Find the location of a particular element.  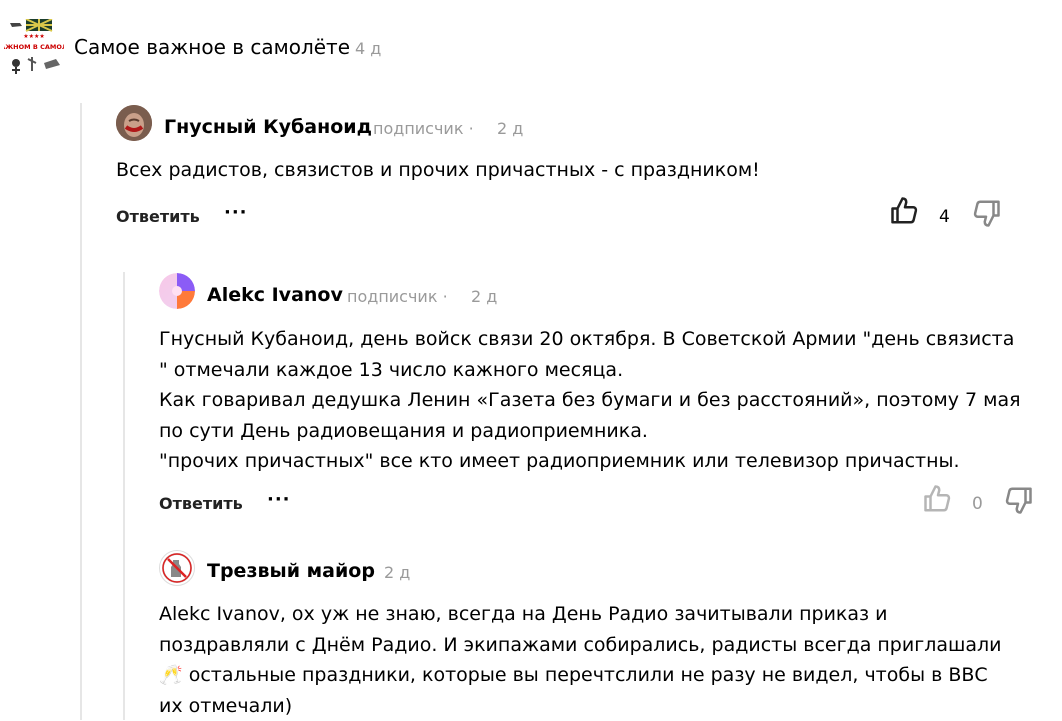

comment-author: Alekc Ivanov is located at coordinates (275, 295).